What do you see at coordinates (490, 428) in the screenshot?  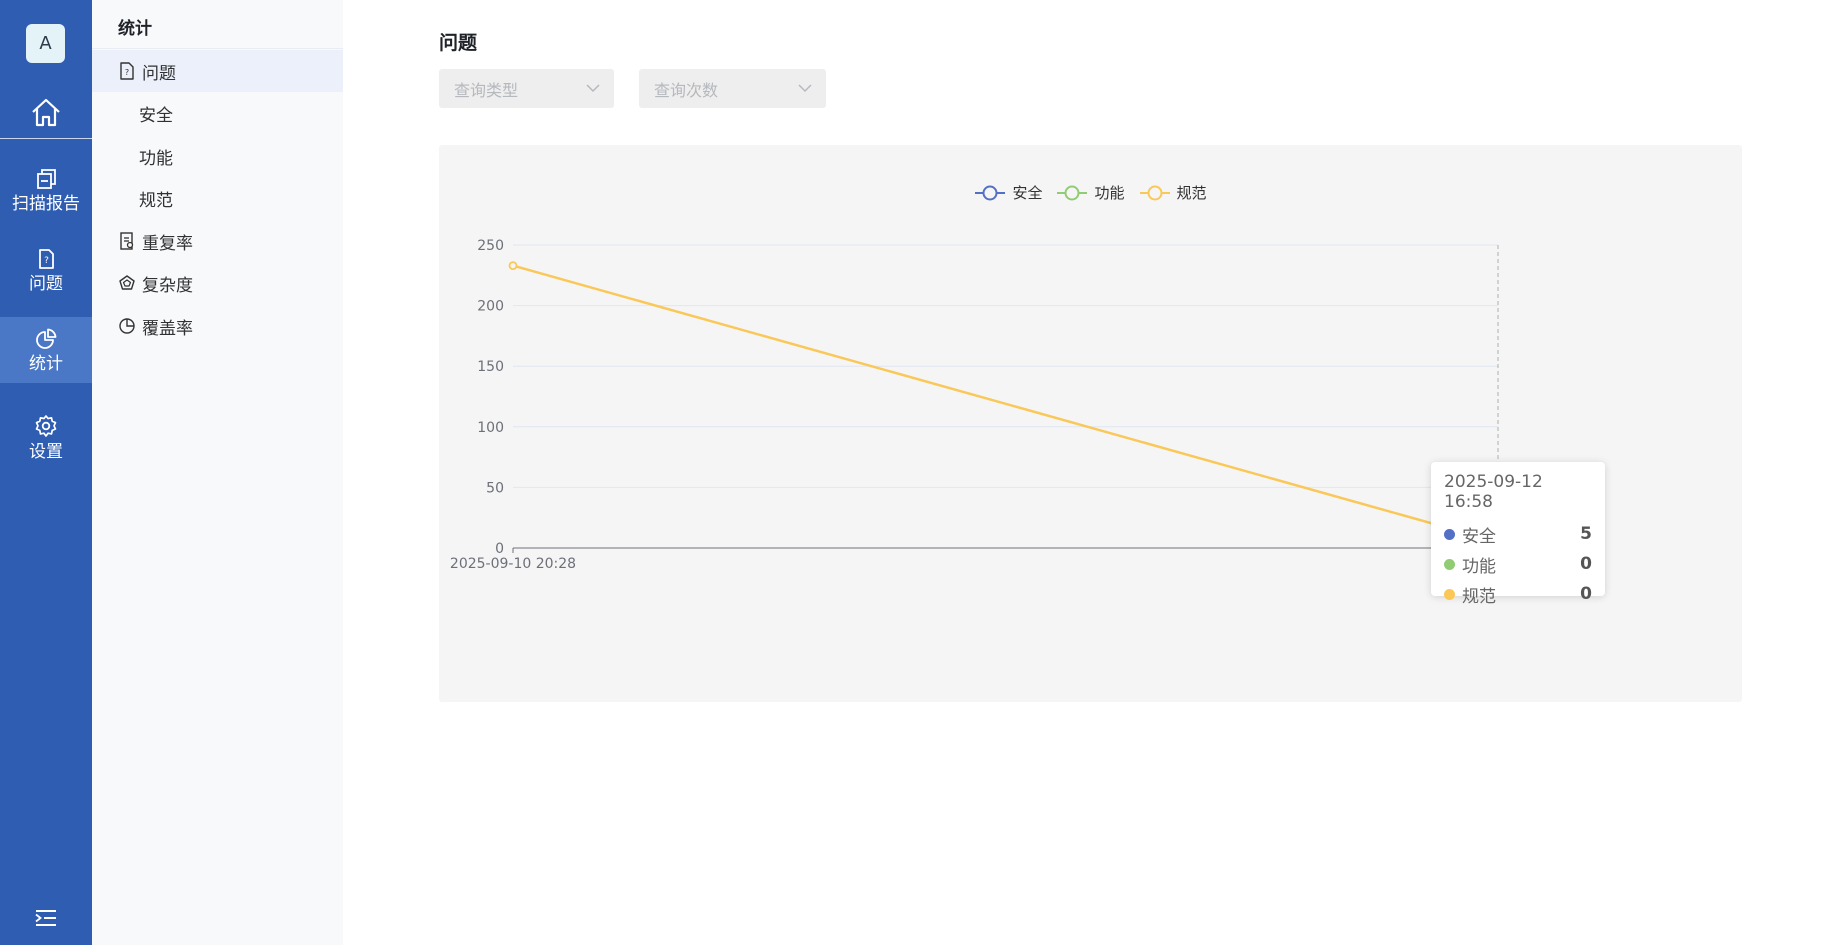 I see `y-tick-label: 100` at bounding box center [490, 428].